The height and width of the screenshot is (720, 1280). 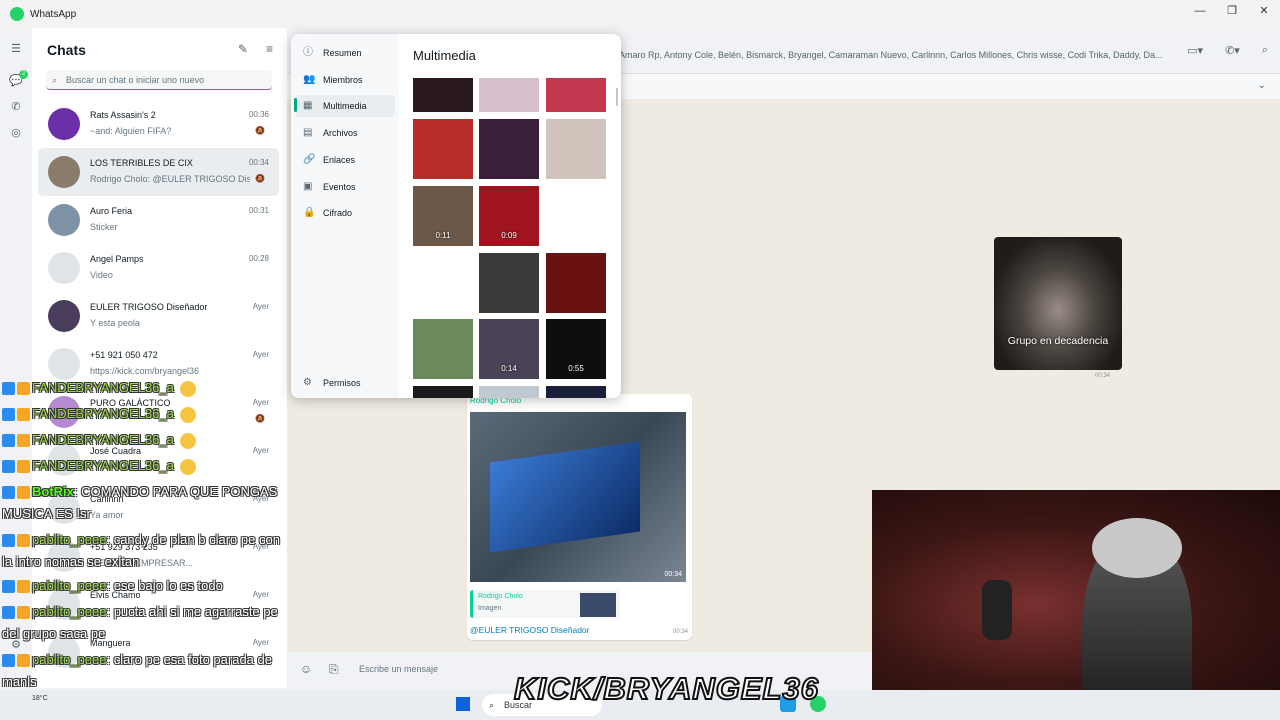 I want to click on chat-message: manls, so click(x=19, y=681).